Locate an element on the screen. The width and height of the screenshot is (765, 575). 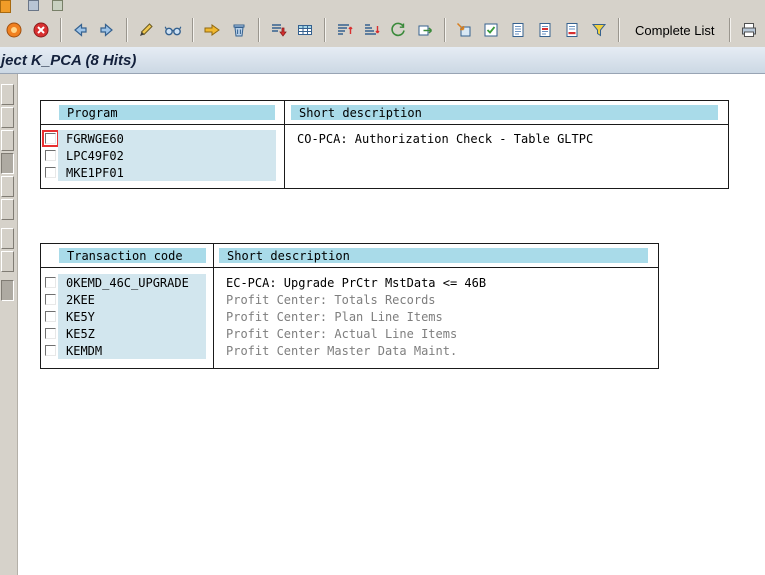
edit-pencil-icon is located at coordinates (146, 30).